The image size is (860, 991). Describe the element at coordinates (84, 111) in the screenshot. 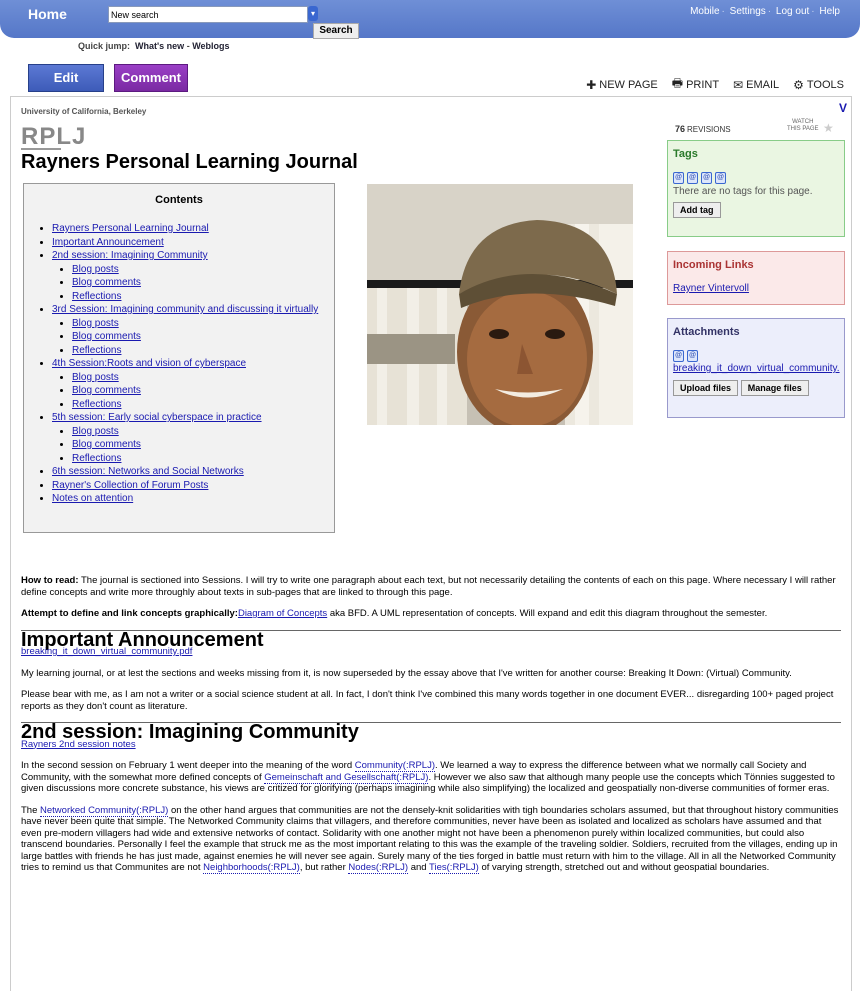

I see `region-name: University of California, Berkeley` at that location.